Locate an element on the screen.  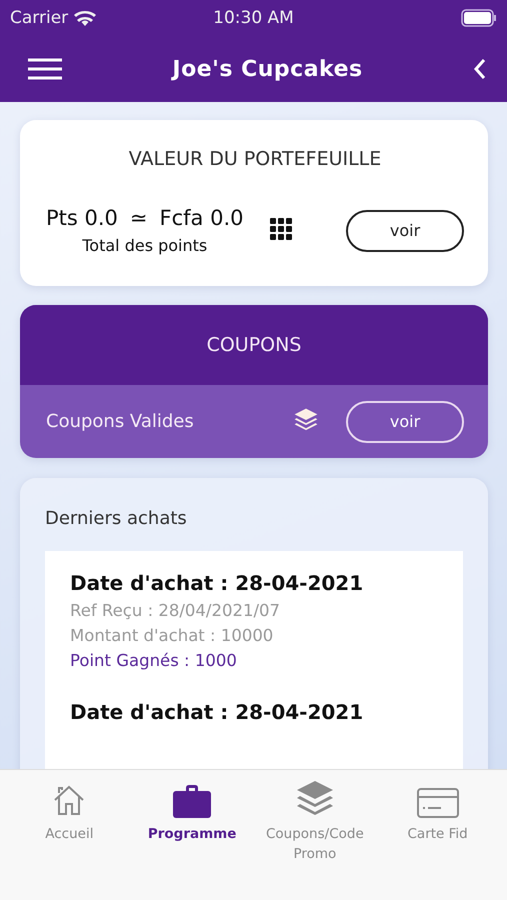
tab-item: Programme is located at coordinates (192, 838).